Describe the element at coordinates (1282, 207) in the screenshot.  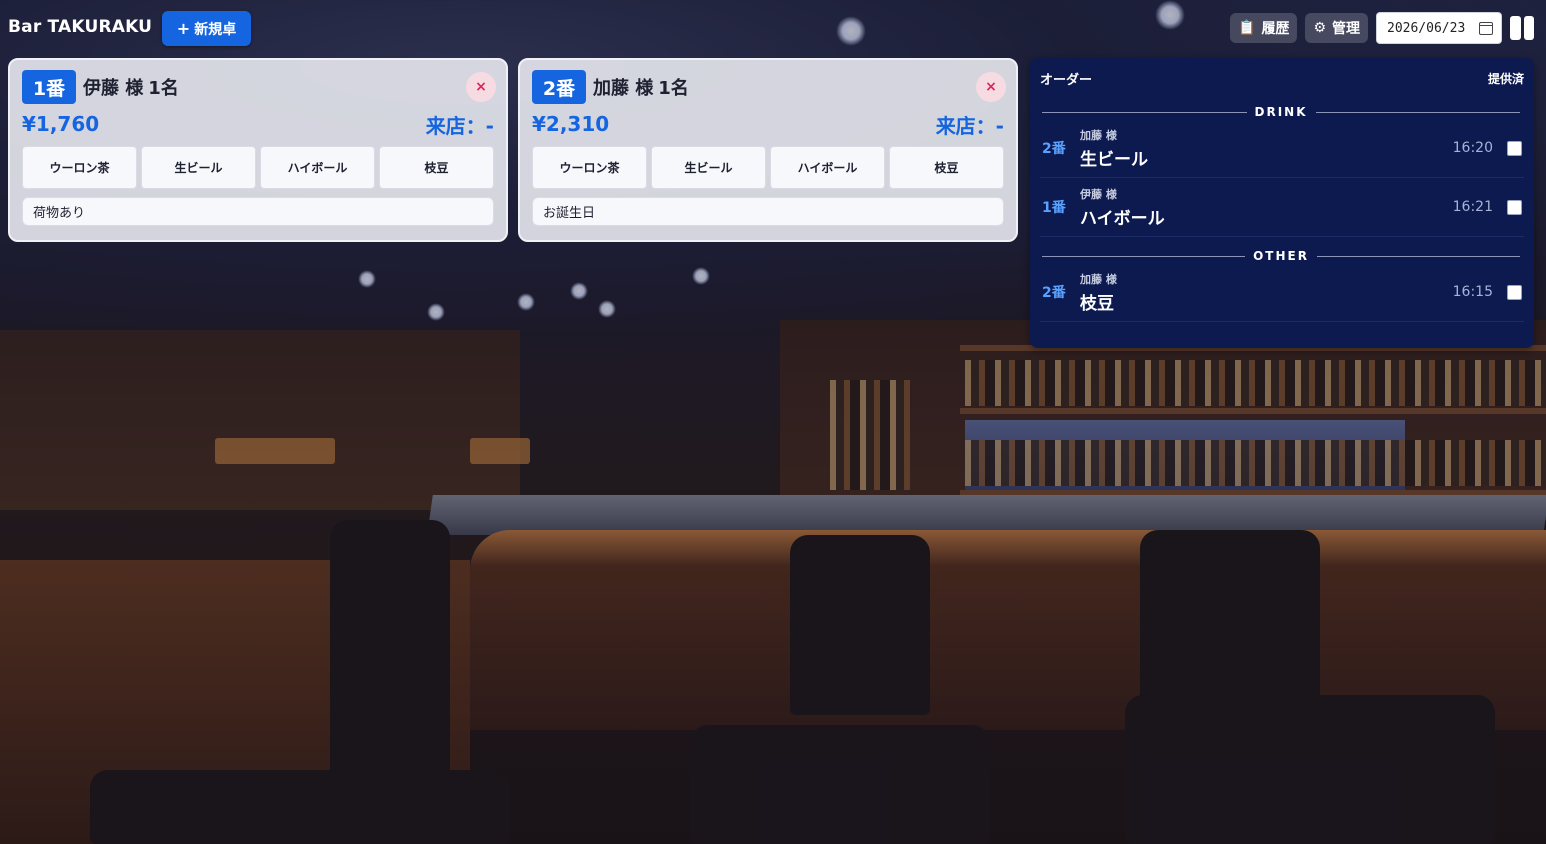
I see `order-row: 1番 伊藤 様 ハイボール 16:21` at that location.